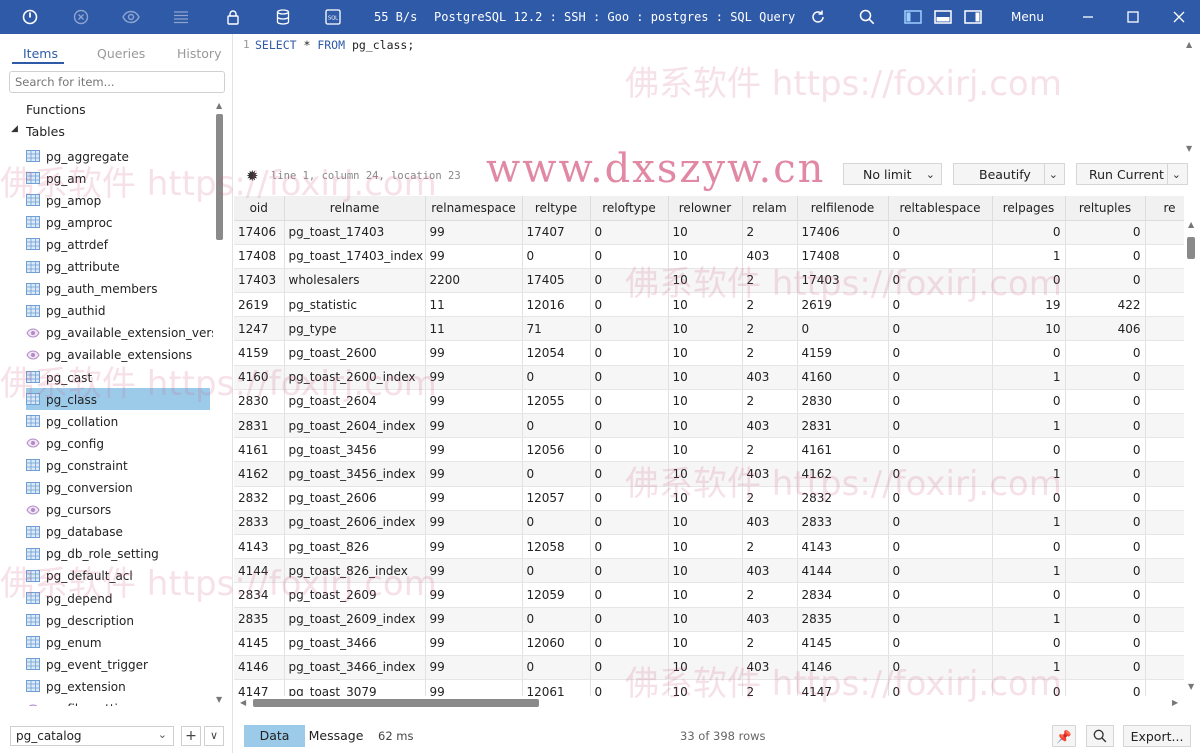  I want to click on sidebar-item-pg-class: pg_class, so click(118, 399).